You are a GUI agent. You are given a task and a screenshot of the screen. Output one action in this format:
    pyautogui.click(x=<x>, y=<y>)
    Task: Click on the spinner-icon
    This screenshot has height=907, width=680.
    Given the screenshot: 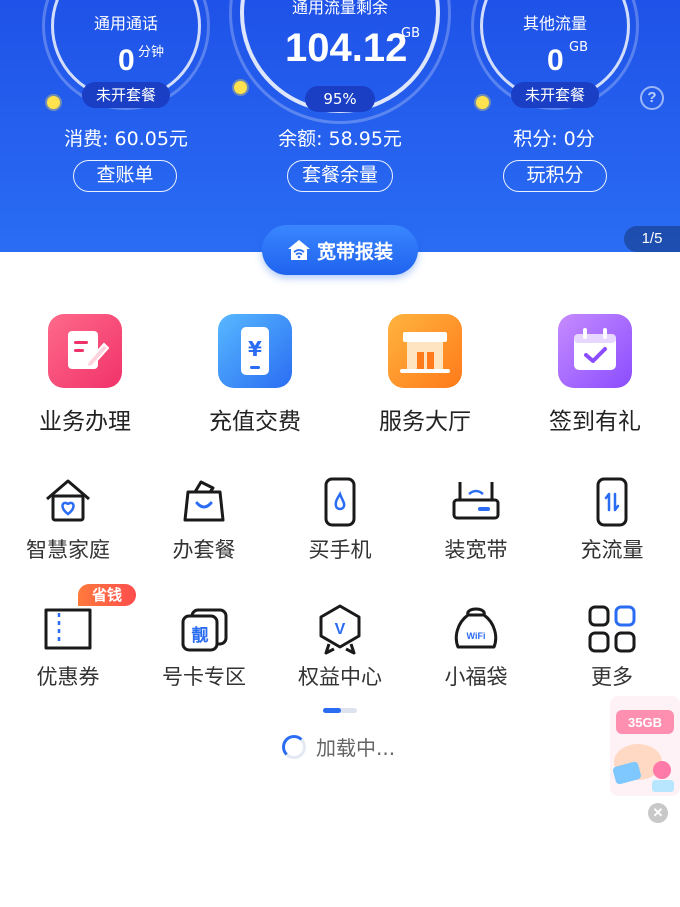 What is the action you would take?
    pyautogui.click(x=294, y=746)
    